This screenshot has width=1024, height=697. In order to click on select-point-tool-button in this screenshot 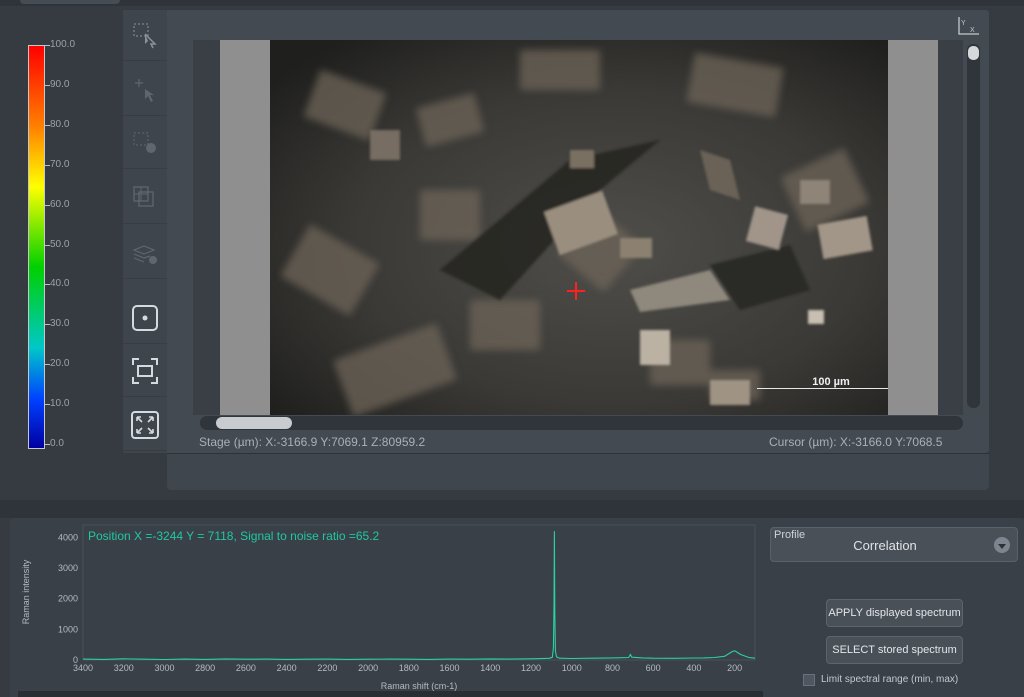, I will do `click(145, 90)`.